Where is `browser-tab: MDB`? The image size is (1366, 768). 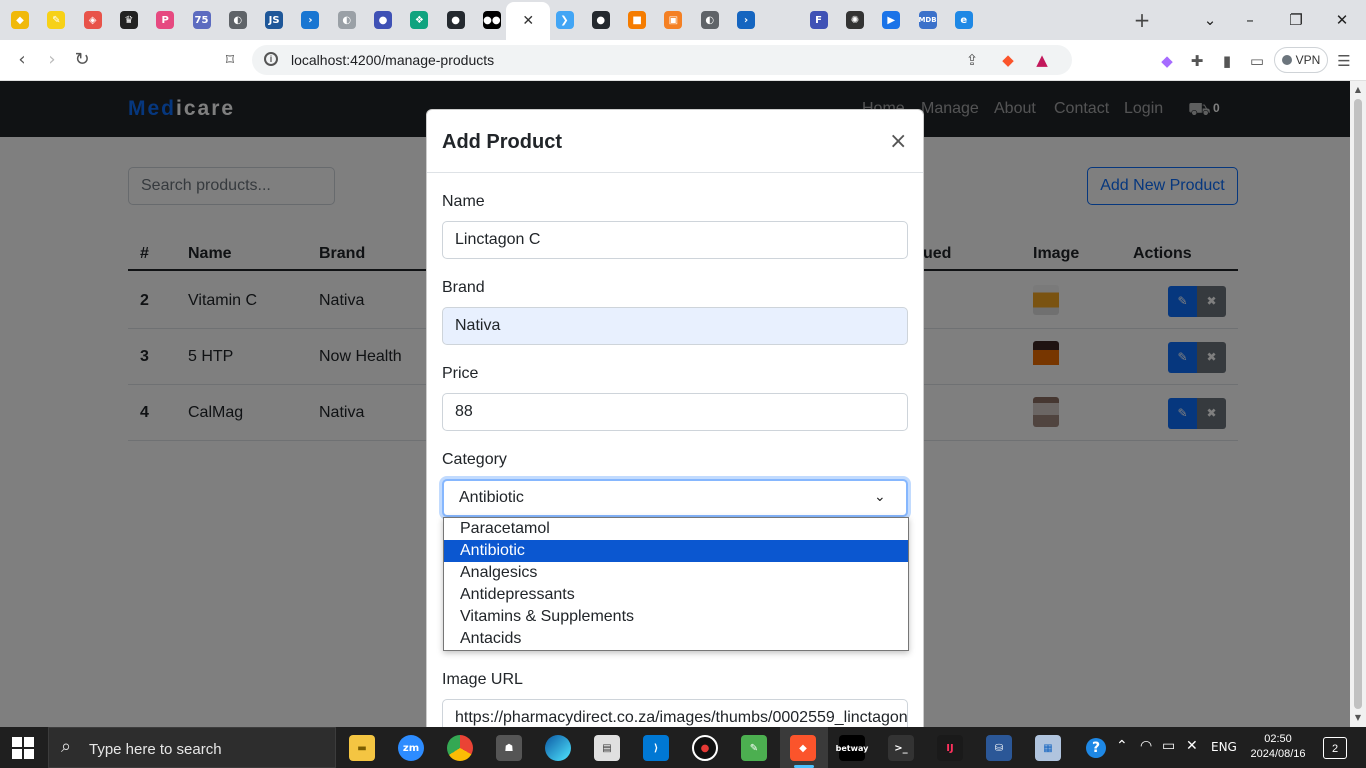 browser-tab: MDB is located at coordinates (928, 20).